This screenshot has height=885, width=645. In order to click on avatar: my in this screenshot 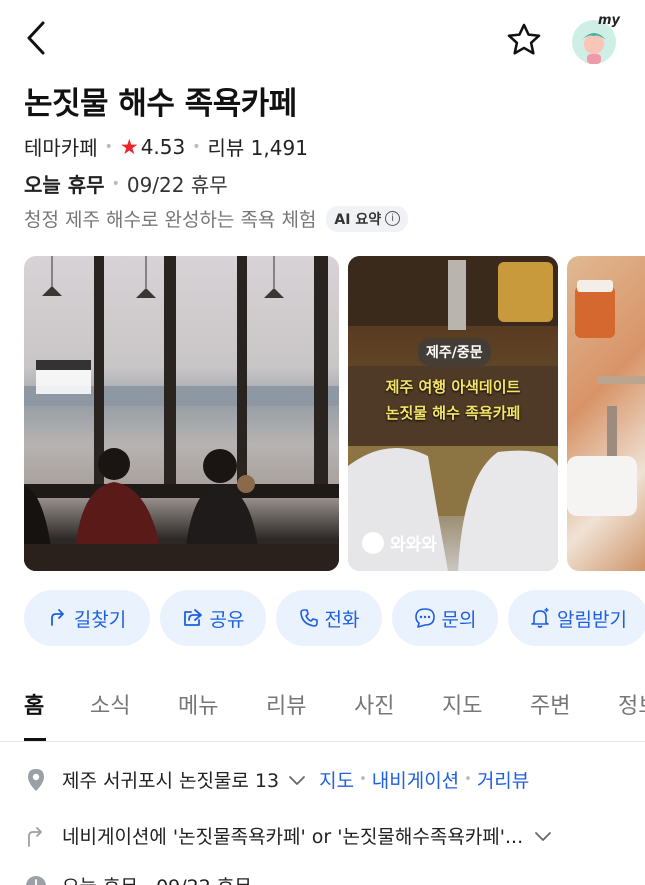, I will do `click(596, 39)`.